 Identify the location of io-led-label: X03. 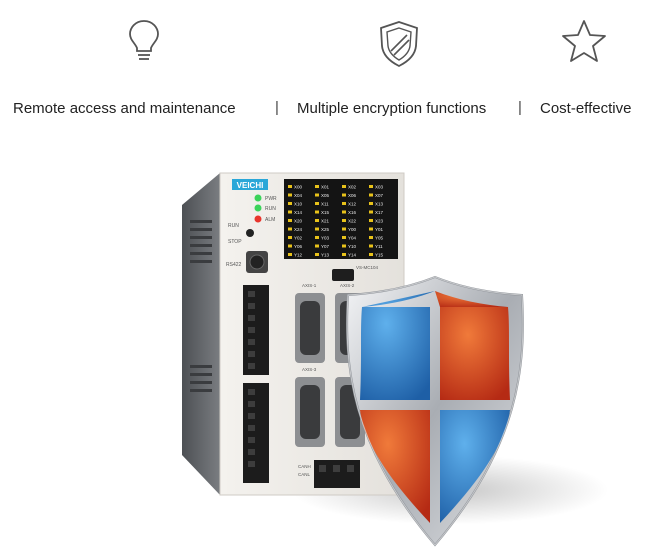
(379, 187).